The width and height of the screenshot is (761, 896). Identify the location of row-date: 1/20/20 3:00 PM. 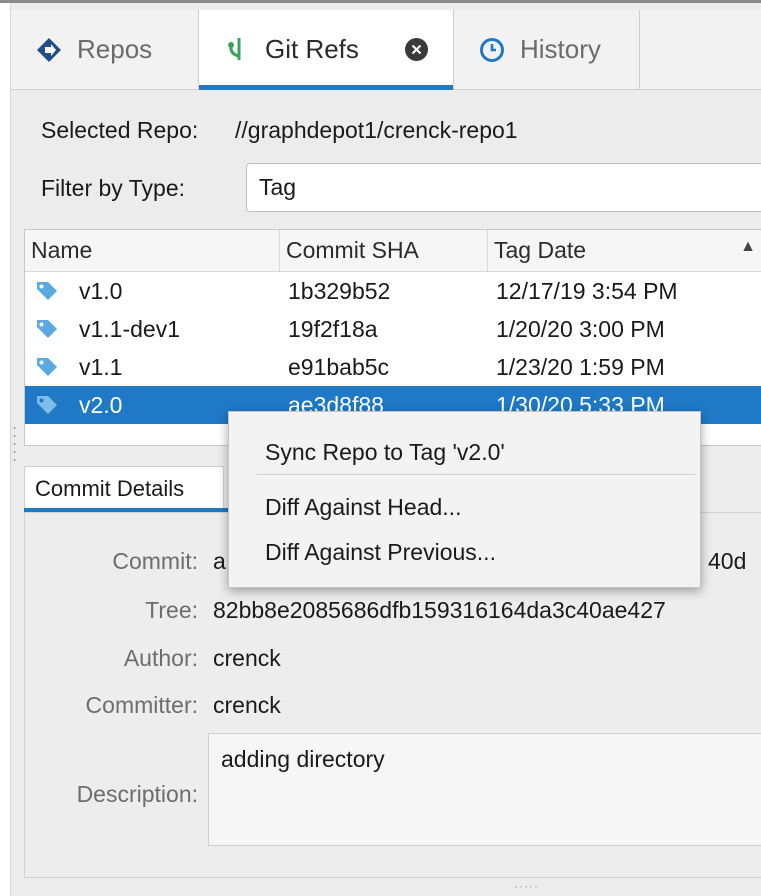
(580, 329).